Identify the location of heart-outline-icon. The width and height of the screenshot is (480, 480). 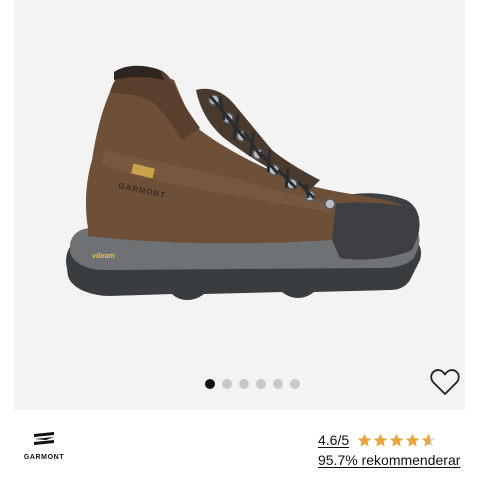
(445, 382).